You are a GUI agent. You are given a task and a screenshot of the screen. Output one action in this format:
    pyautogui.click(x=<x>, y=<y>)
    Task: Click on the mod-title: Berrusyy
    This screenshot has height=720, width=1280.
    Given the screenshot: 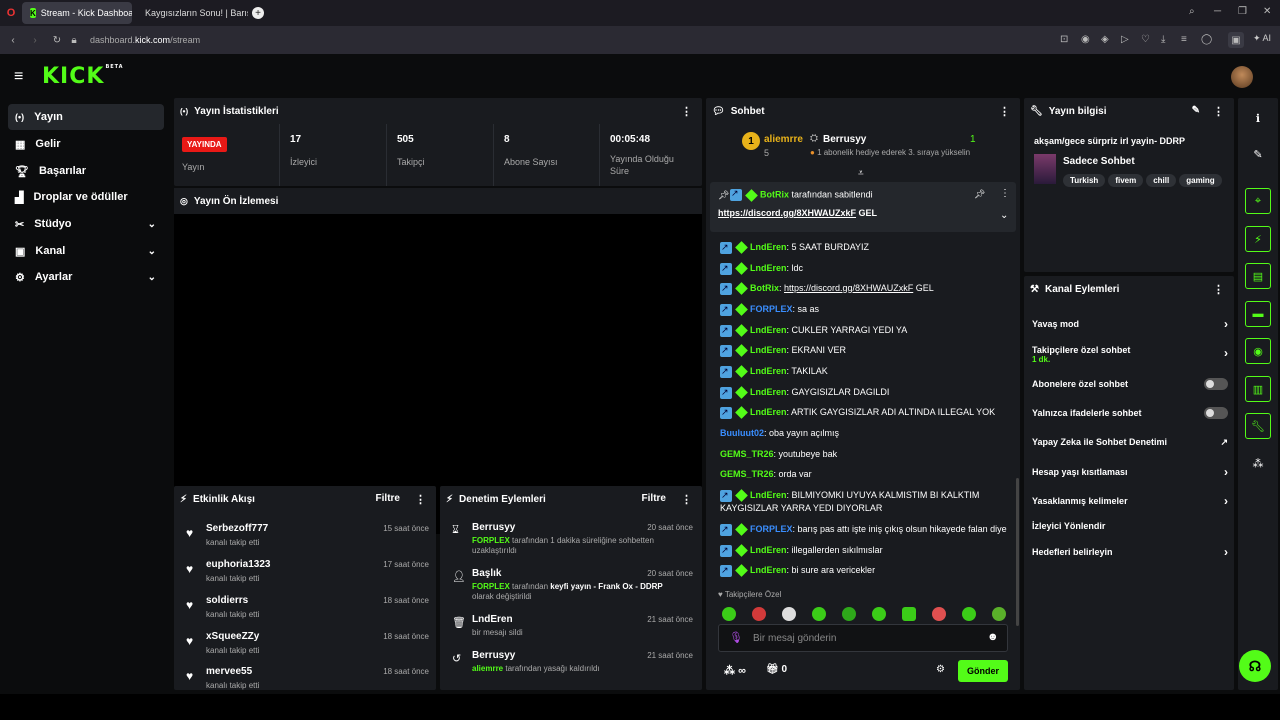 What is the action you would take?
    pyautogui.click(x=493, y=527)
    